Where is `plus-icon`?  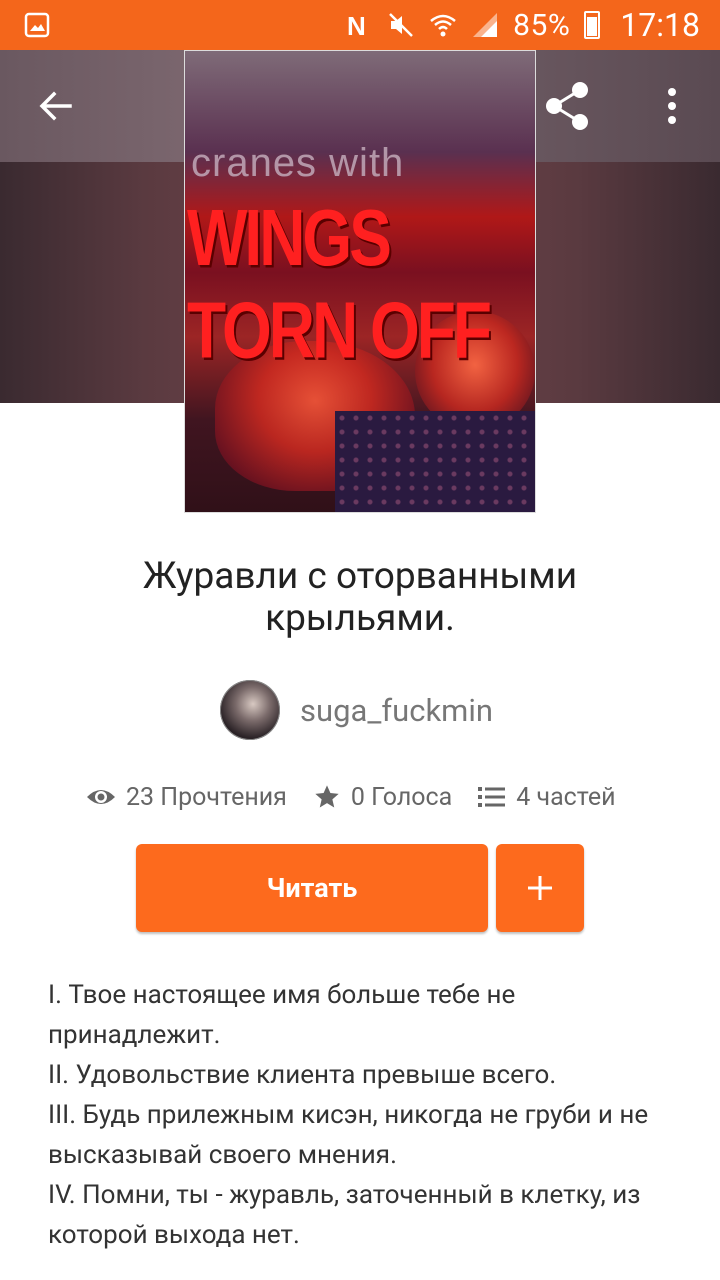 plus-icon is located at coordinates (540, 888).